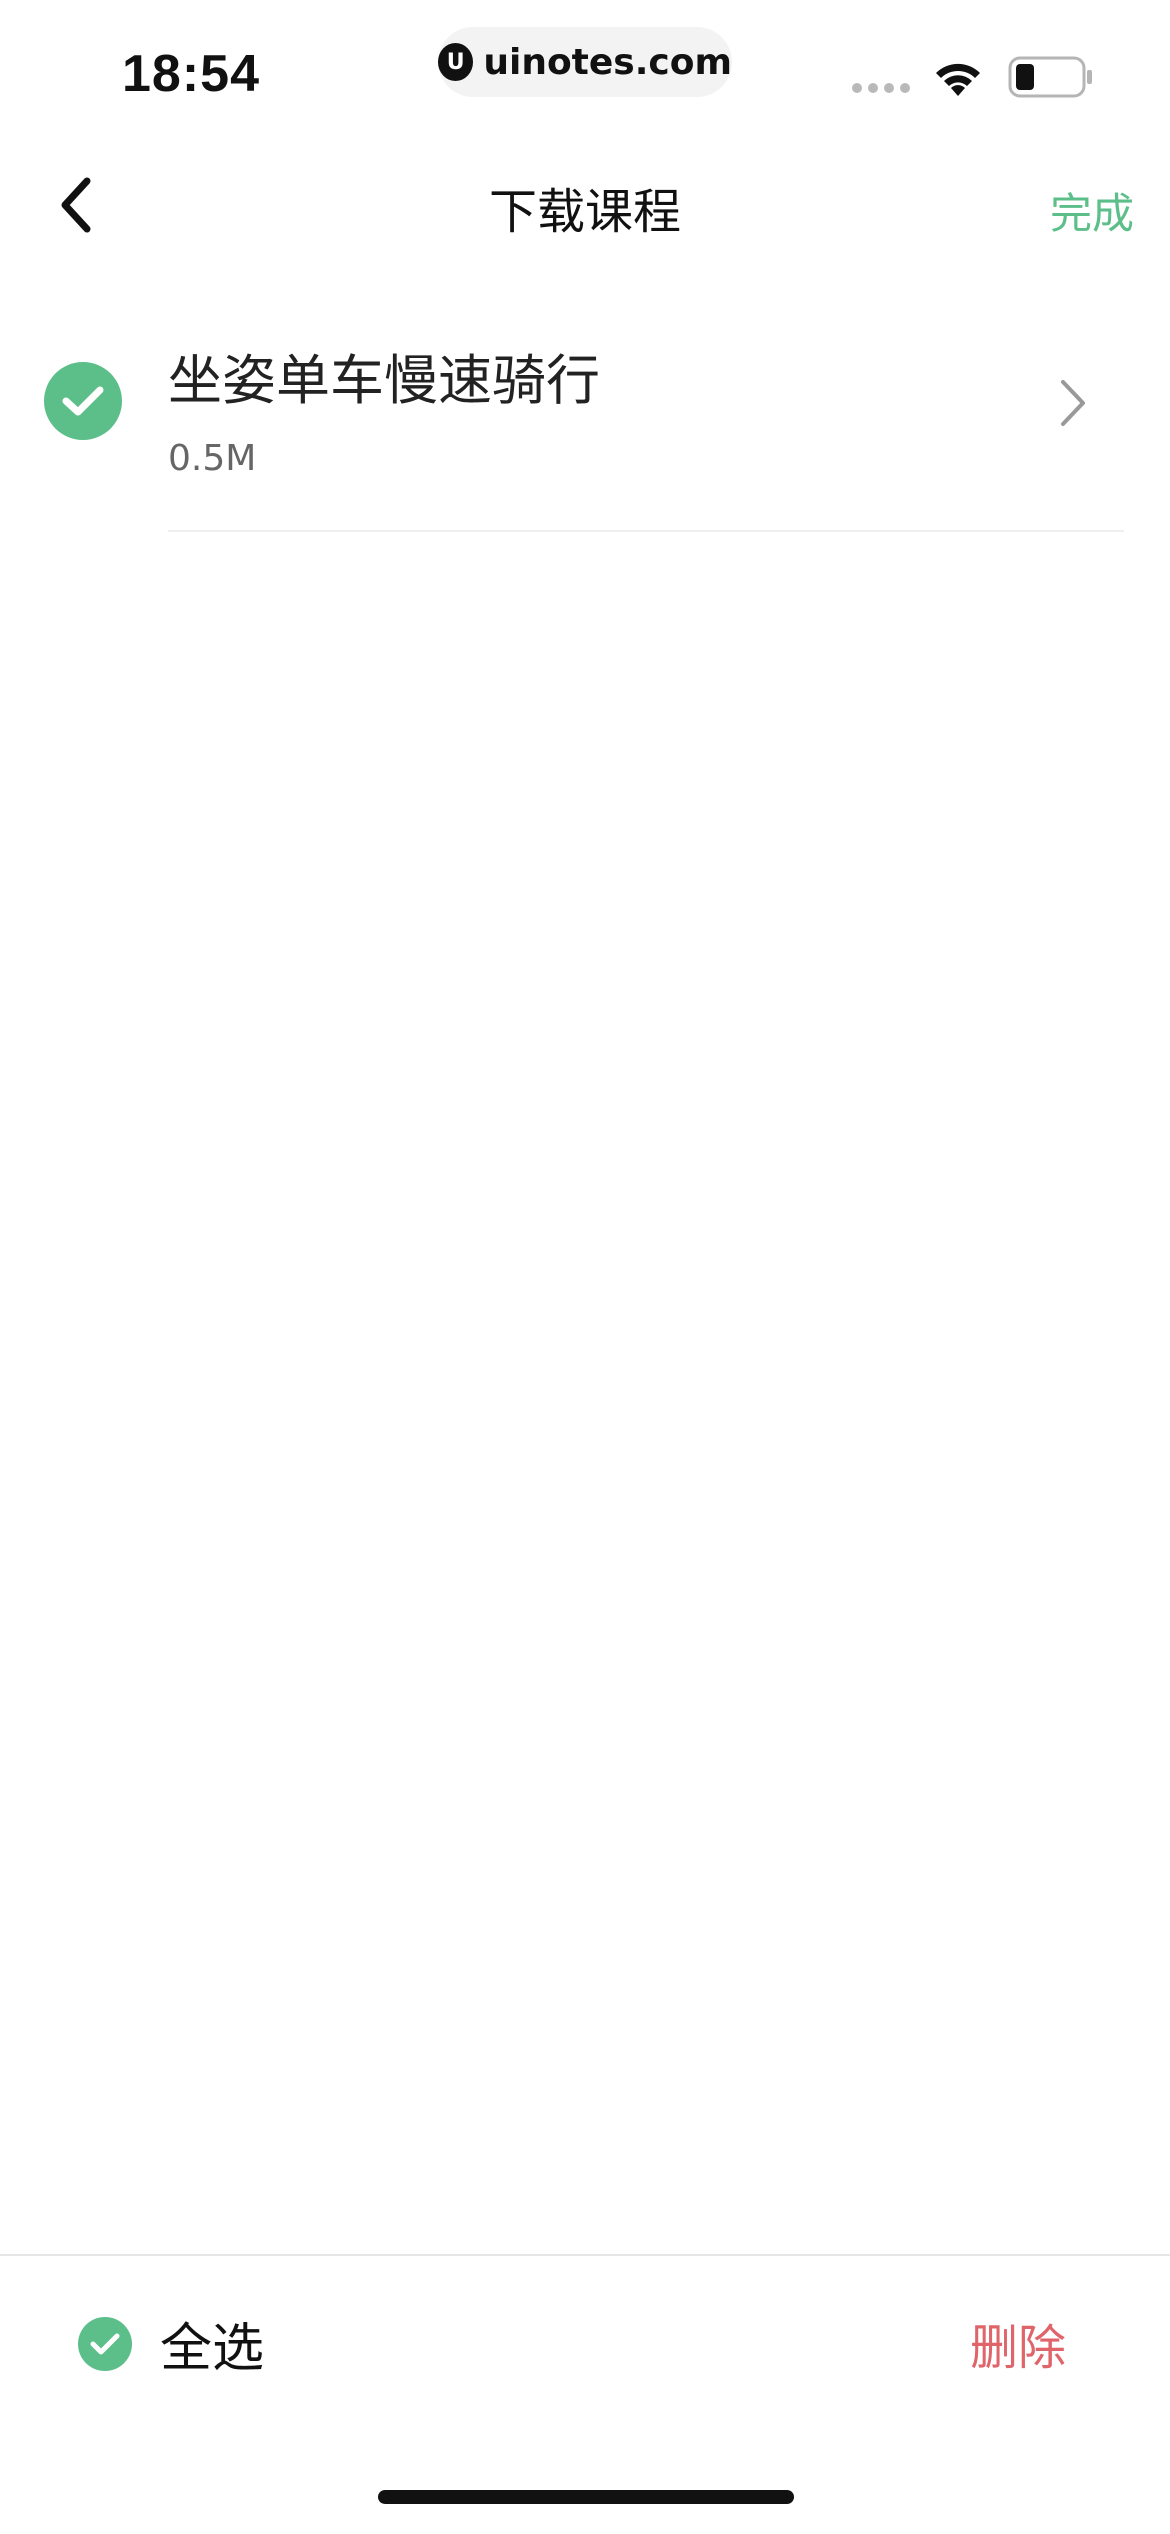 Image resolution: width=1170 pixels, height=2534 pixels. I want to click on course-title: 坐姿单车慢速骑行, so click(384, 380).